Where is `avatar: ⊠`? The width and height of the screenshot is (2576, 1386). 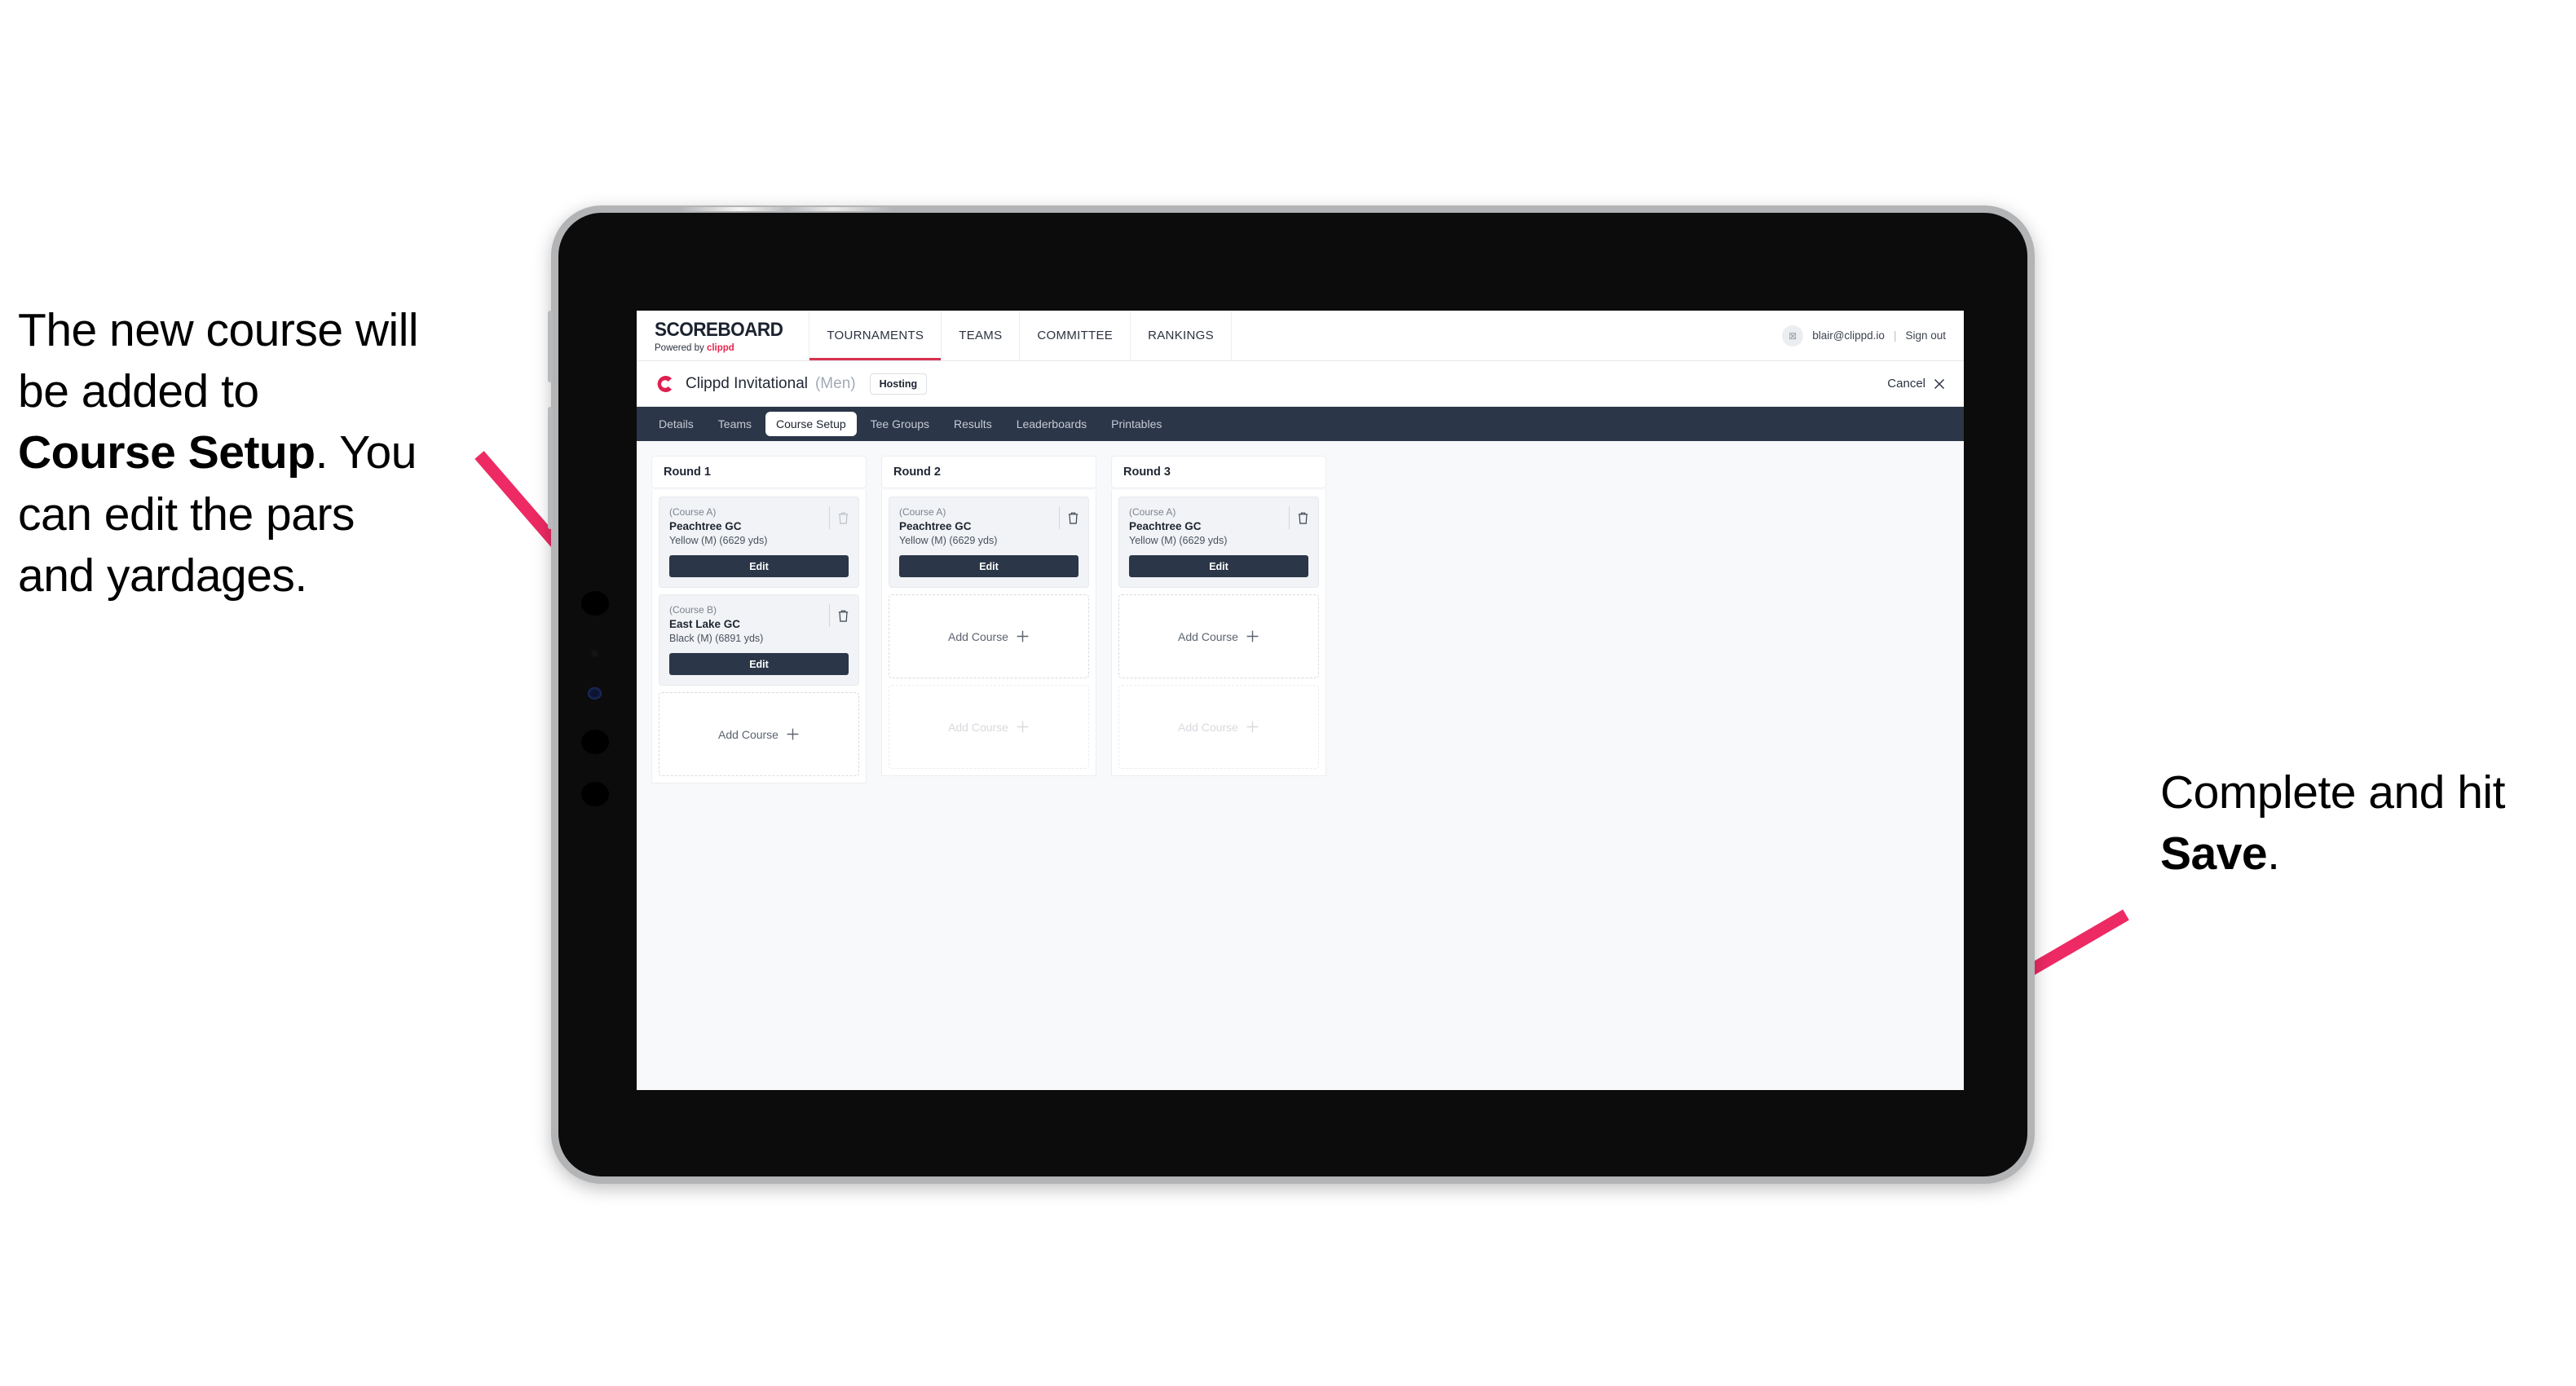
avatar: ⊠ is located at coordinates (1793, 335).